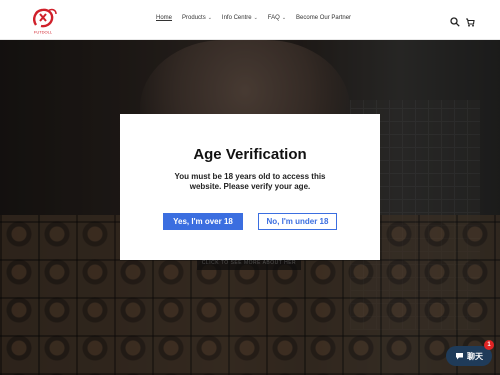 The image size is (500, 375). I want to click on nav-home: Home, so click(164, 18).